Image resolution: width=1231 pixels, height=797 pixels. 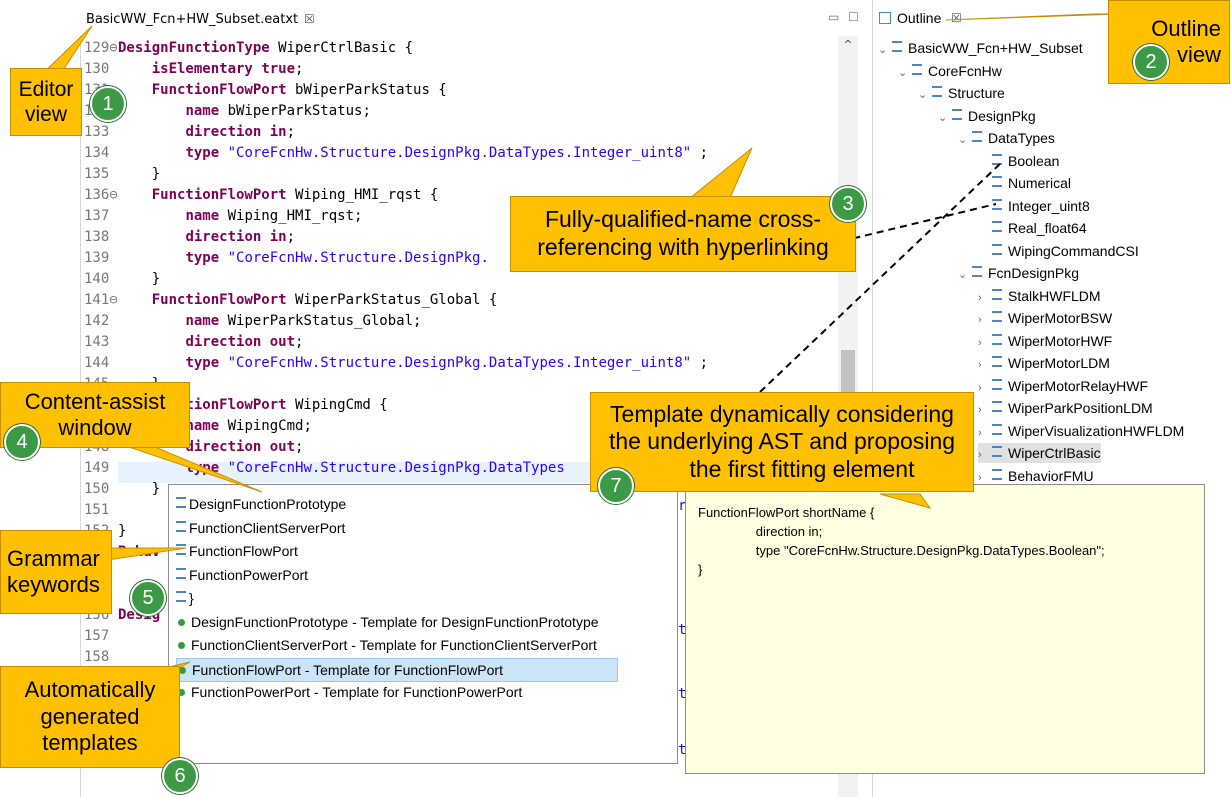 What do you see at coordinates (1169, 42) in the screenshot?
I see `callout-outline-view: Outline view` at bounding box center [1169, 42].